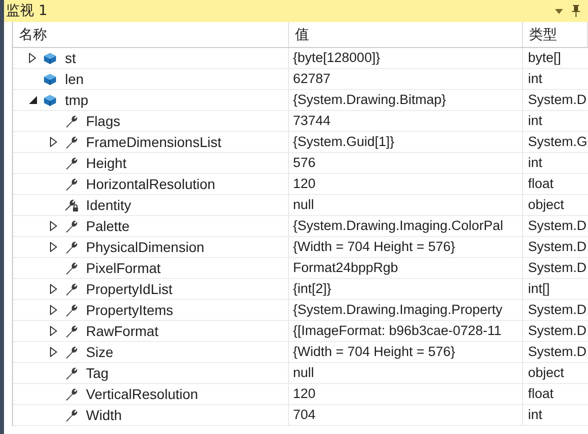  Describe the element at coordinates (558, 142) in the screenshot. I see `type-text: System.G` at that location.